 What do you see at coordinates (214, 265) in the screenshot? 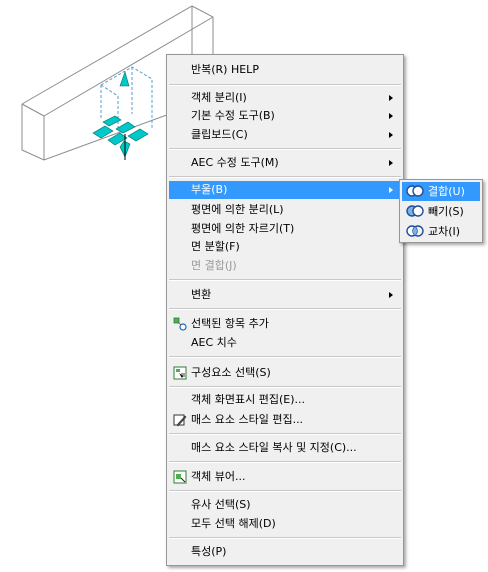
I see `menu-item-label: 면 결합(J)` at bounding box center [214, 265].